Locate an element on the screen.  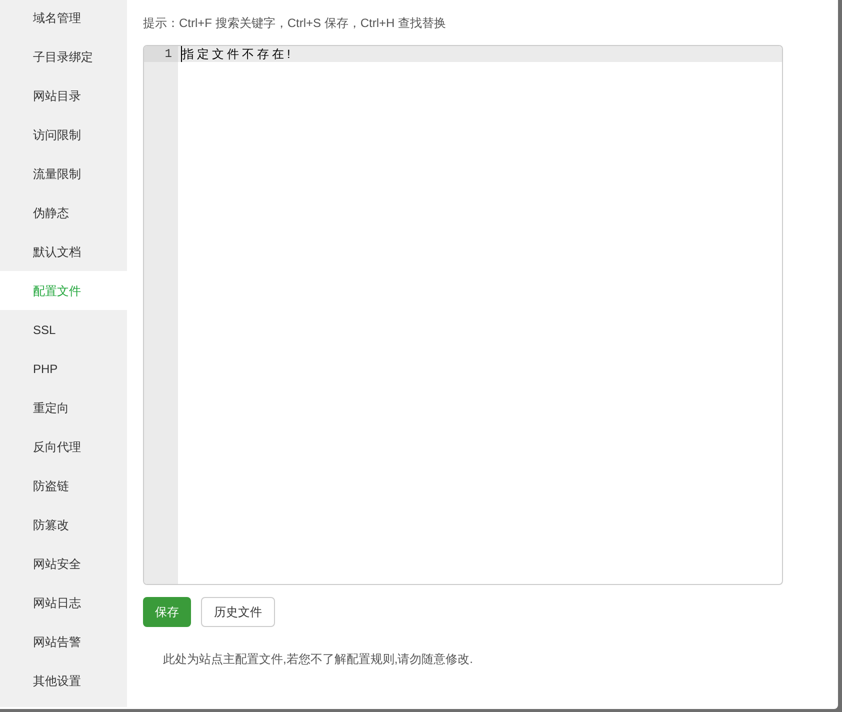
sidebar-item: 伪静态 is located at coordinates (63, 212).